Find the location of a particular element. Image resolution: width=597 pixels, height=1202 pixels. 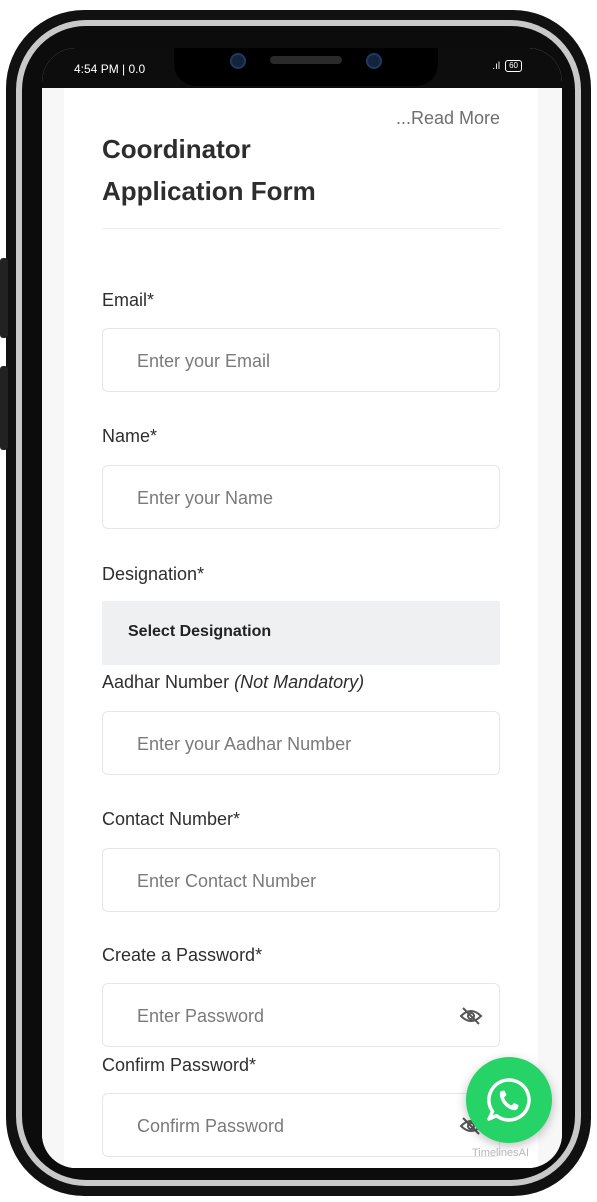

title-divider is located at coordinates (301, 228).